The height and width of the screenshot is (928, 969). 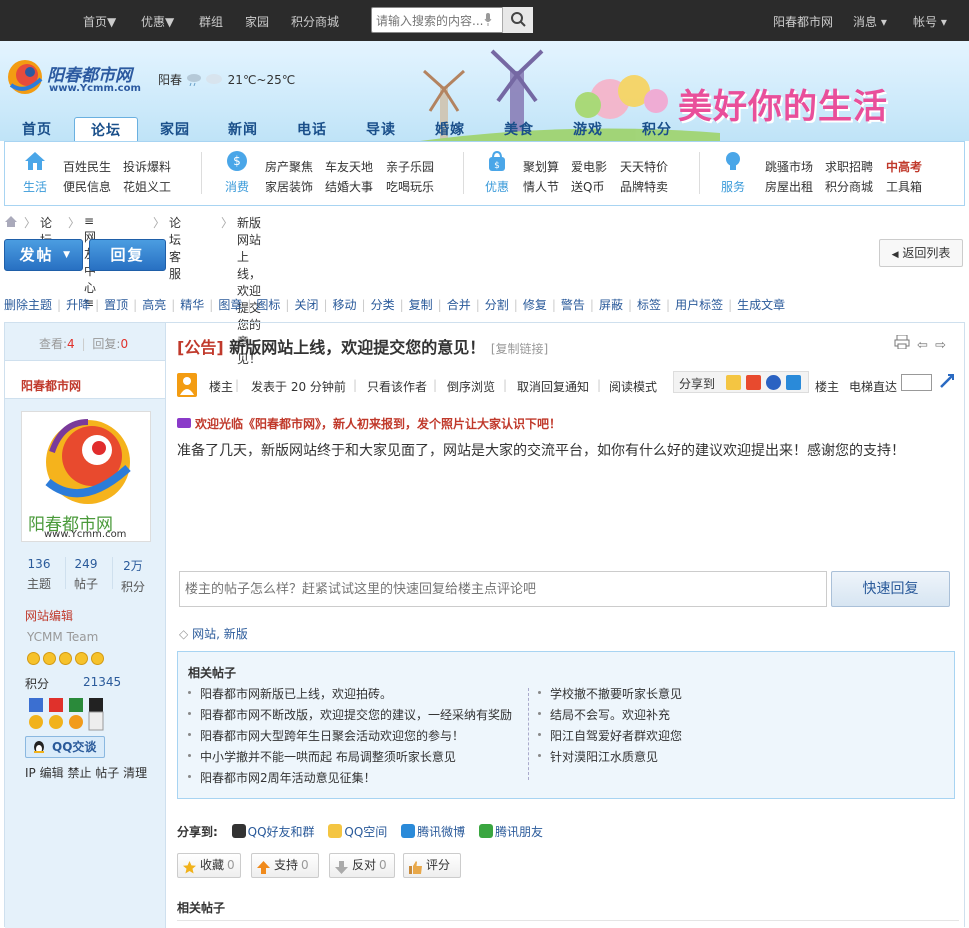 What do you see at coordinates (87, 186) in the screenshot?
I see `link-convenience-info: 便民信息` at bounding box center [87, 186].